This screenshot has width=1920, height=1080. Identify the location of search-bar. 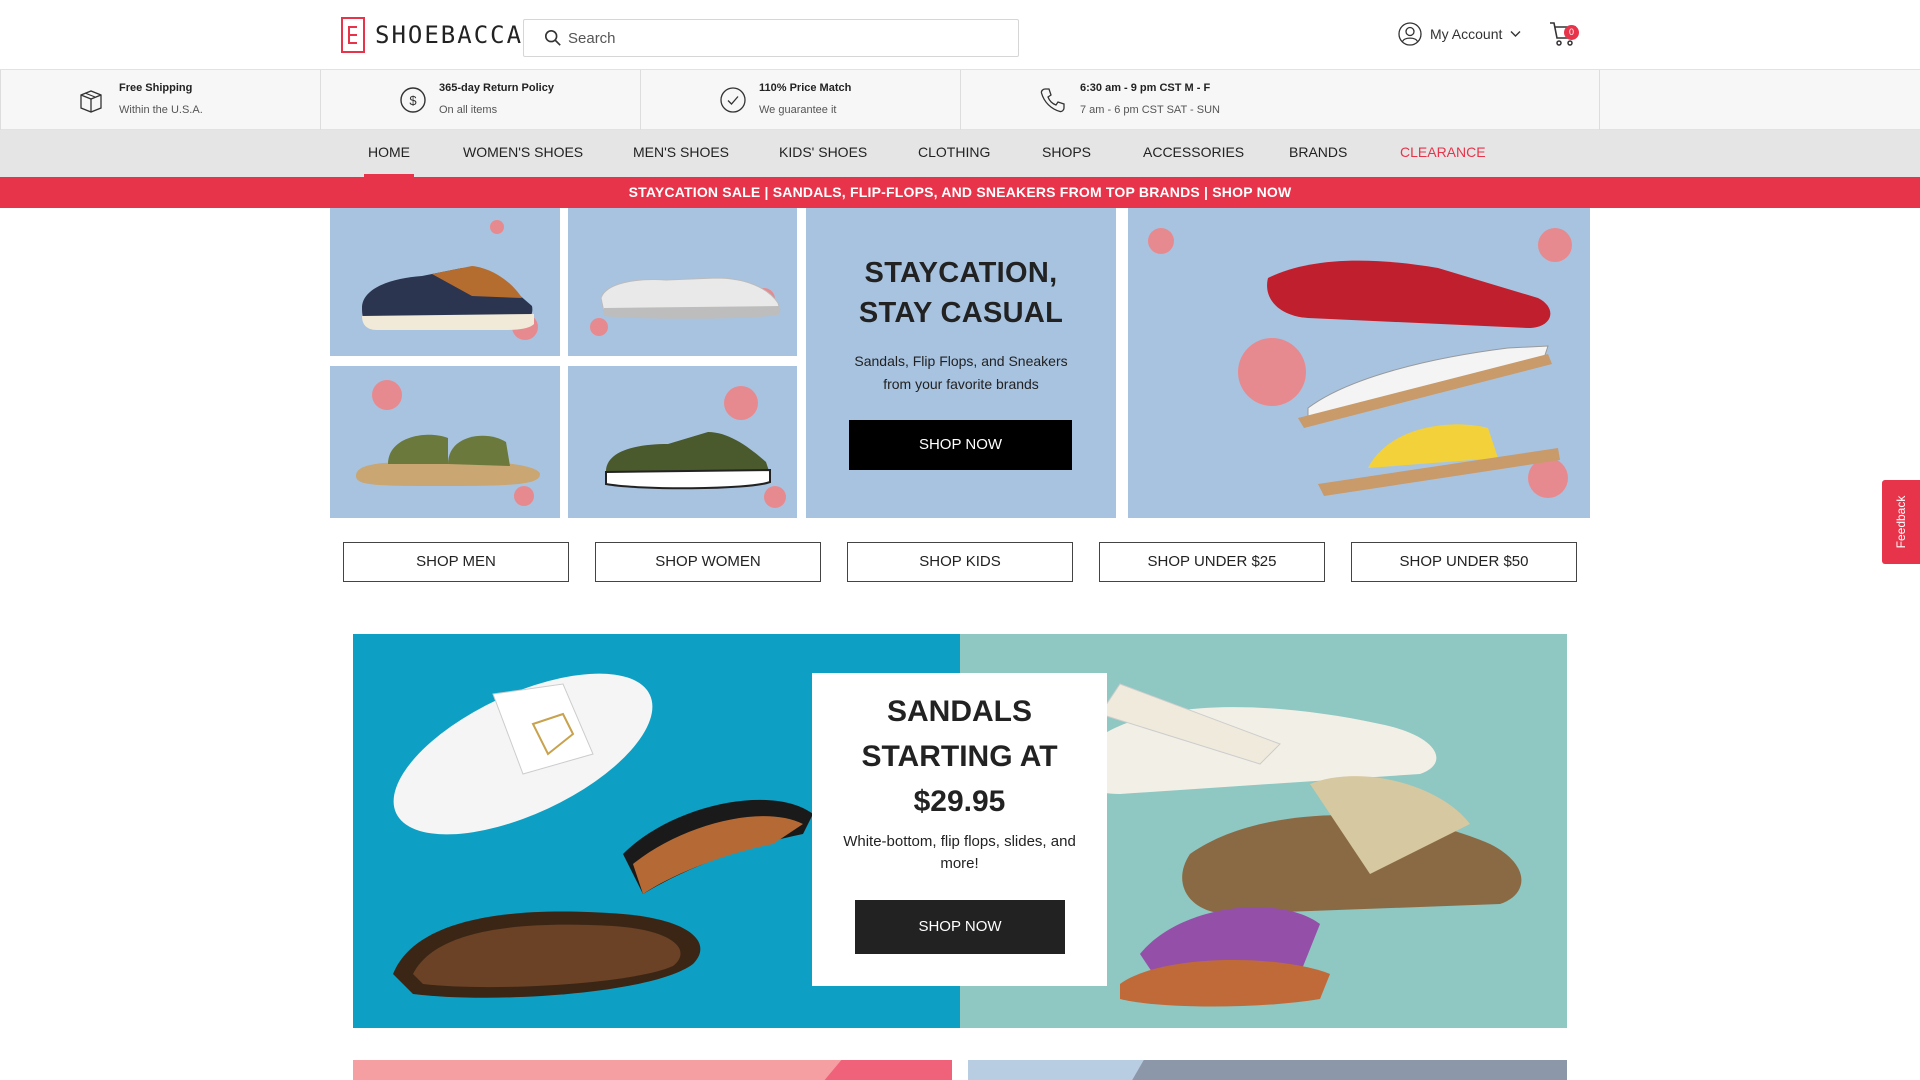
(771, 38).